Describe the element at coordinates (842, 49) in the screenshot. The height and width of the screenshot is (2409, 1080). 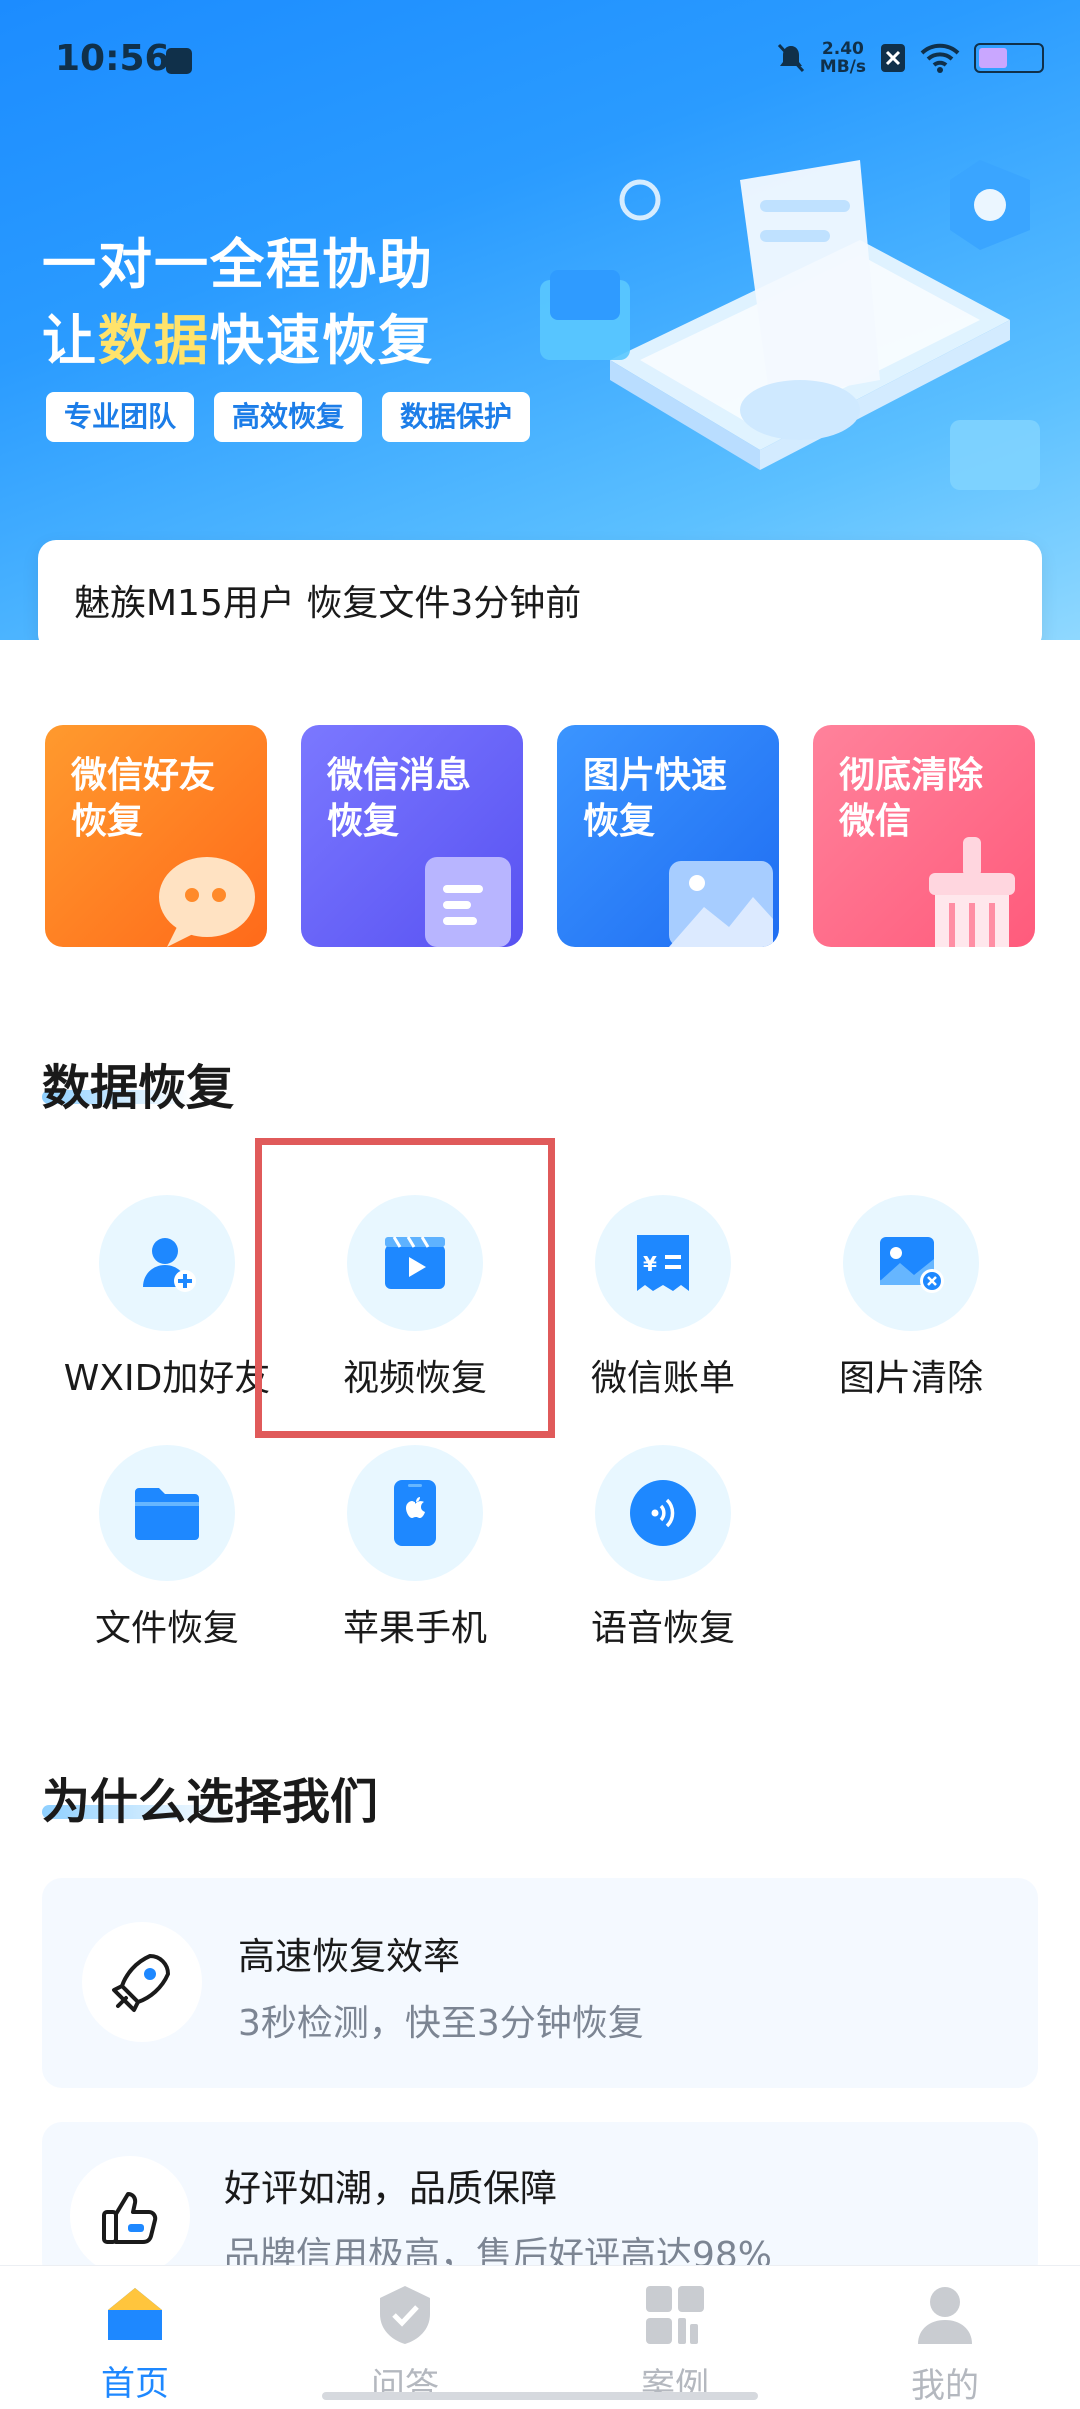
I see `speed-value: 2.40` at that location.